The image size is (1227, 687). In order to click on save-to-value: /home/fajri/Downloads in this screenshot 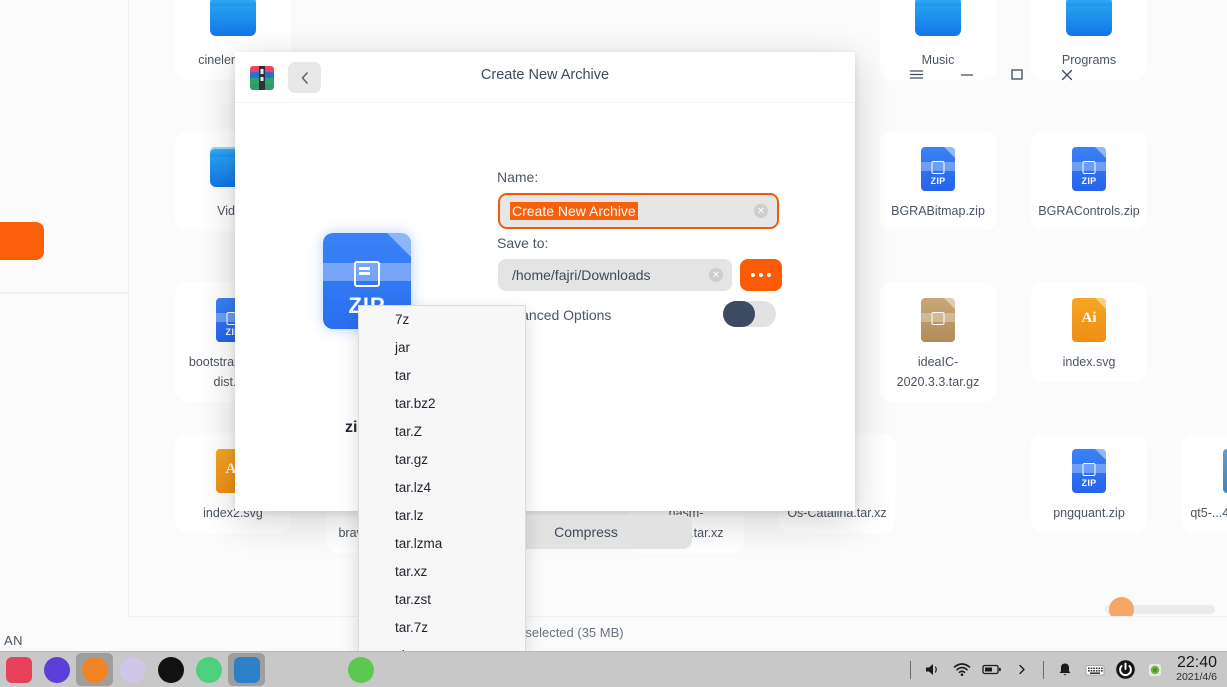, I will do `click(581, 275)`.